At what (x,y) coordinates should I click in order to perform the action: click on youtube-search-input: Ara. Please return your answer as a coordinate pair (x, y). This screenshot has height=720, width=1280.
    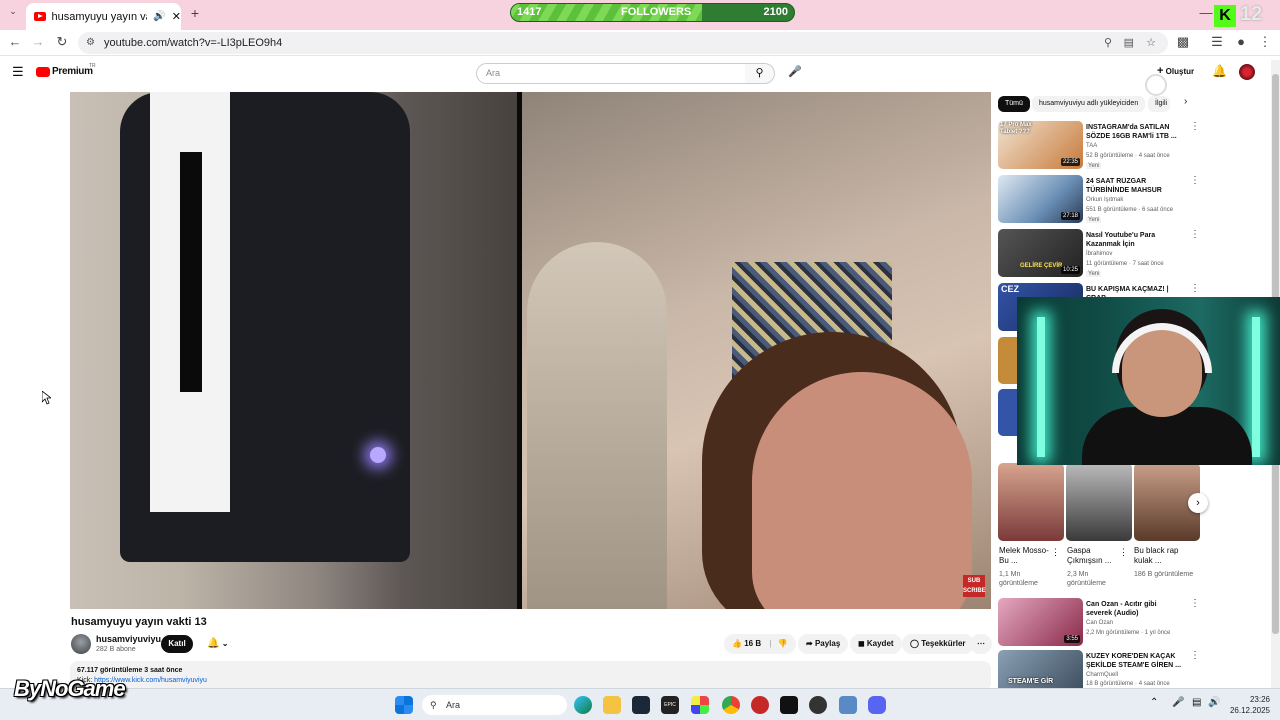
    Looking at the image, I should click on (611, 73).